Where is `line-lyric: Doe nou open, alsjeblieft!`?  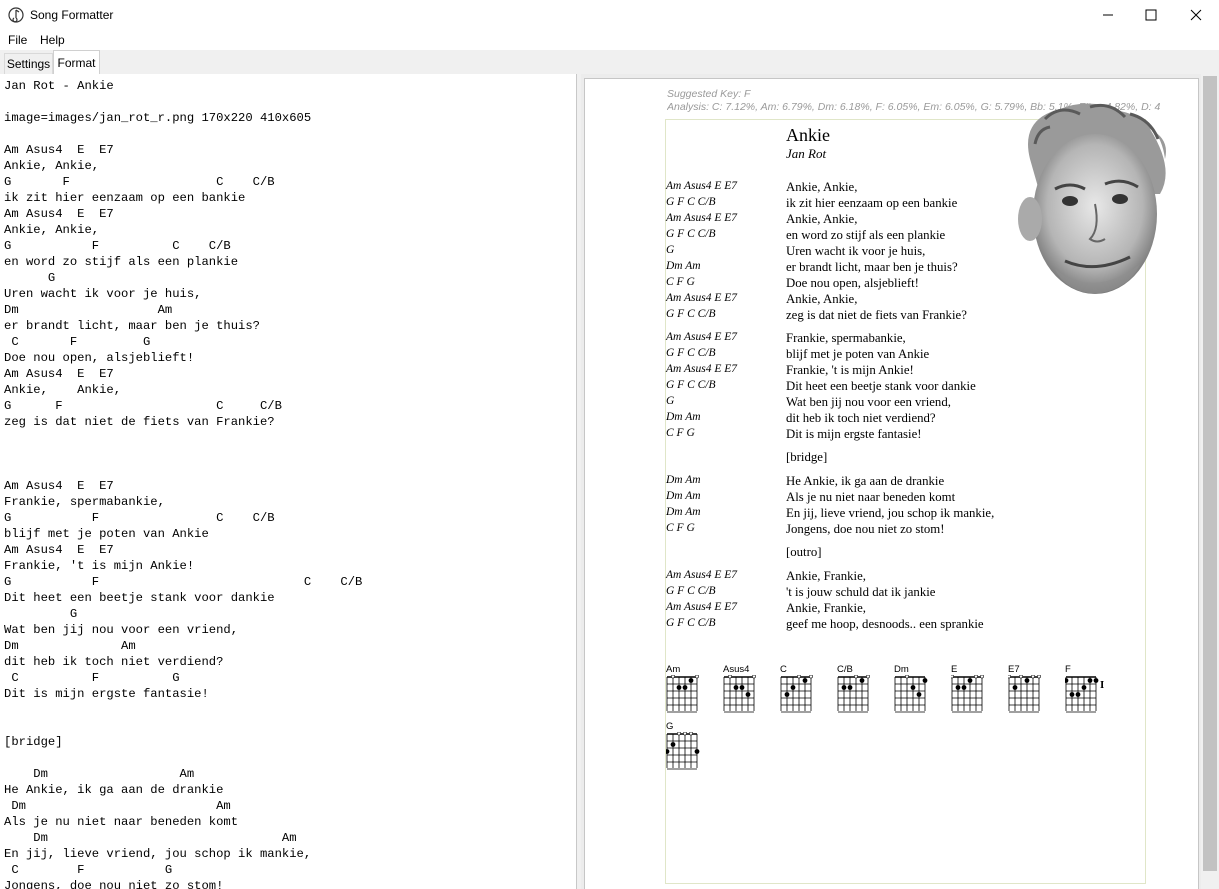 line-lyric: Doe nou open, alsjeblieft! is located at coordinates (852, 283).